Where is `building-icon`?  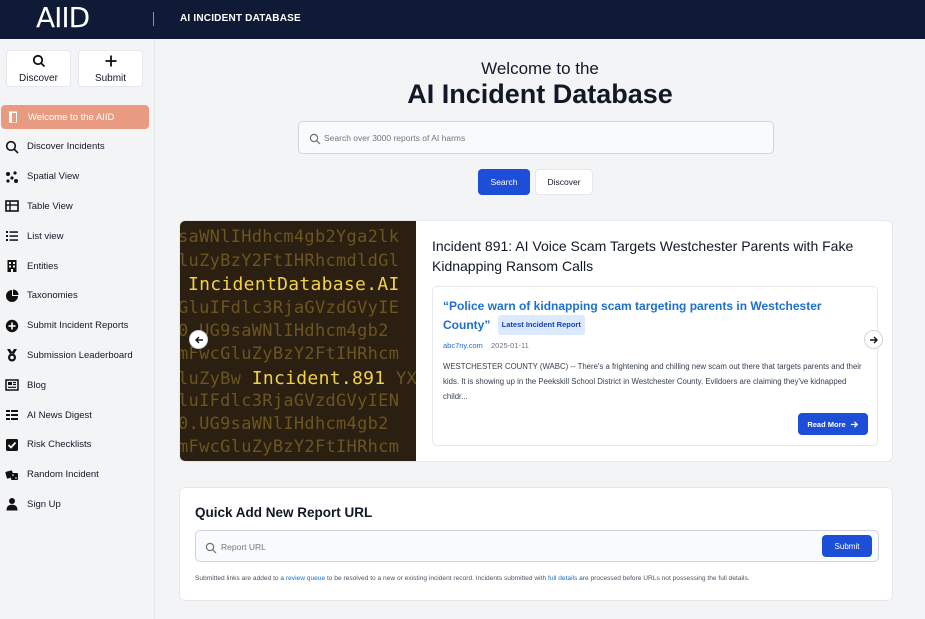 building-icon is located at coordinates (12, 266).